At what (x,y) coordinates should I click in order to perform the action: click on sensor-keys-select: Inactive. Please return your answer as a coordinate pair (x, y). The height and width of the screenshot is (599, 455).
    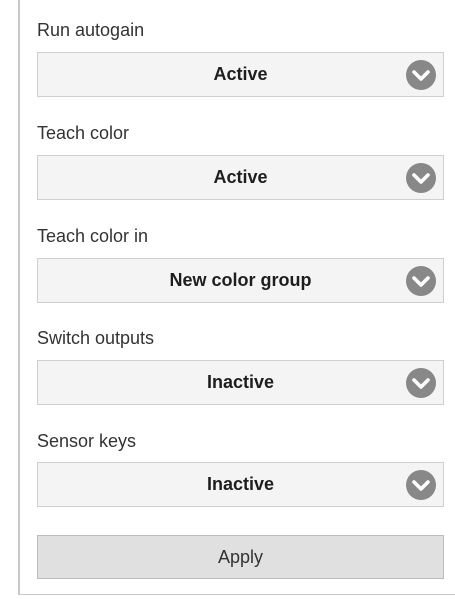
    Looking at the image, I should click on (240, 484).